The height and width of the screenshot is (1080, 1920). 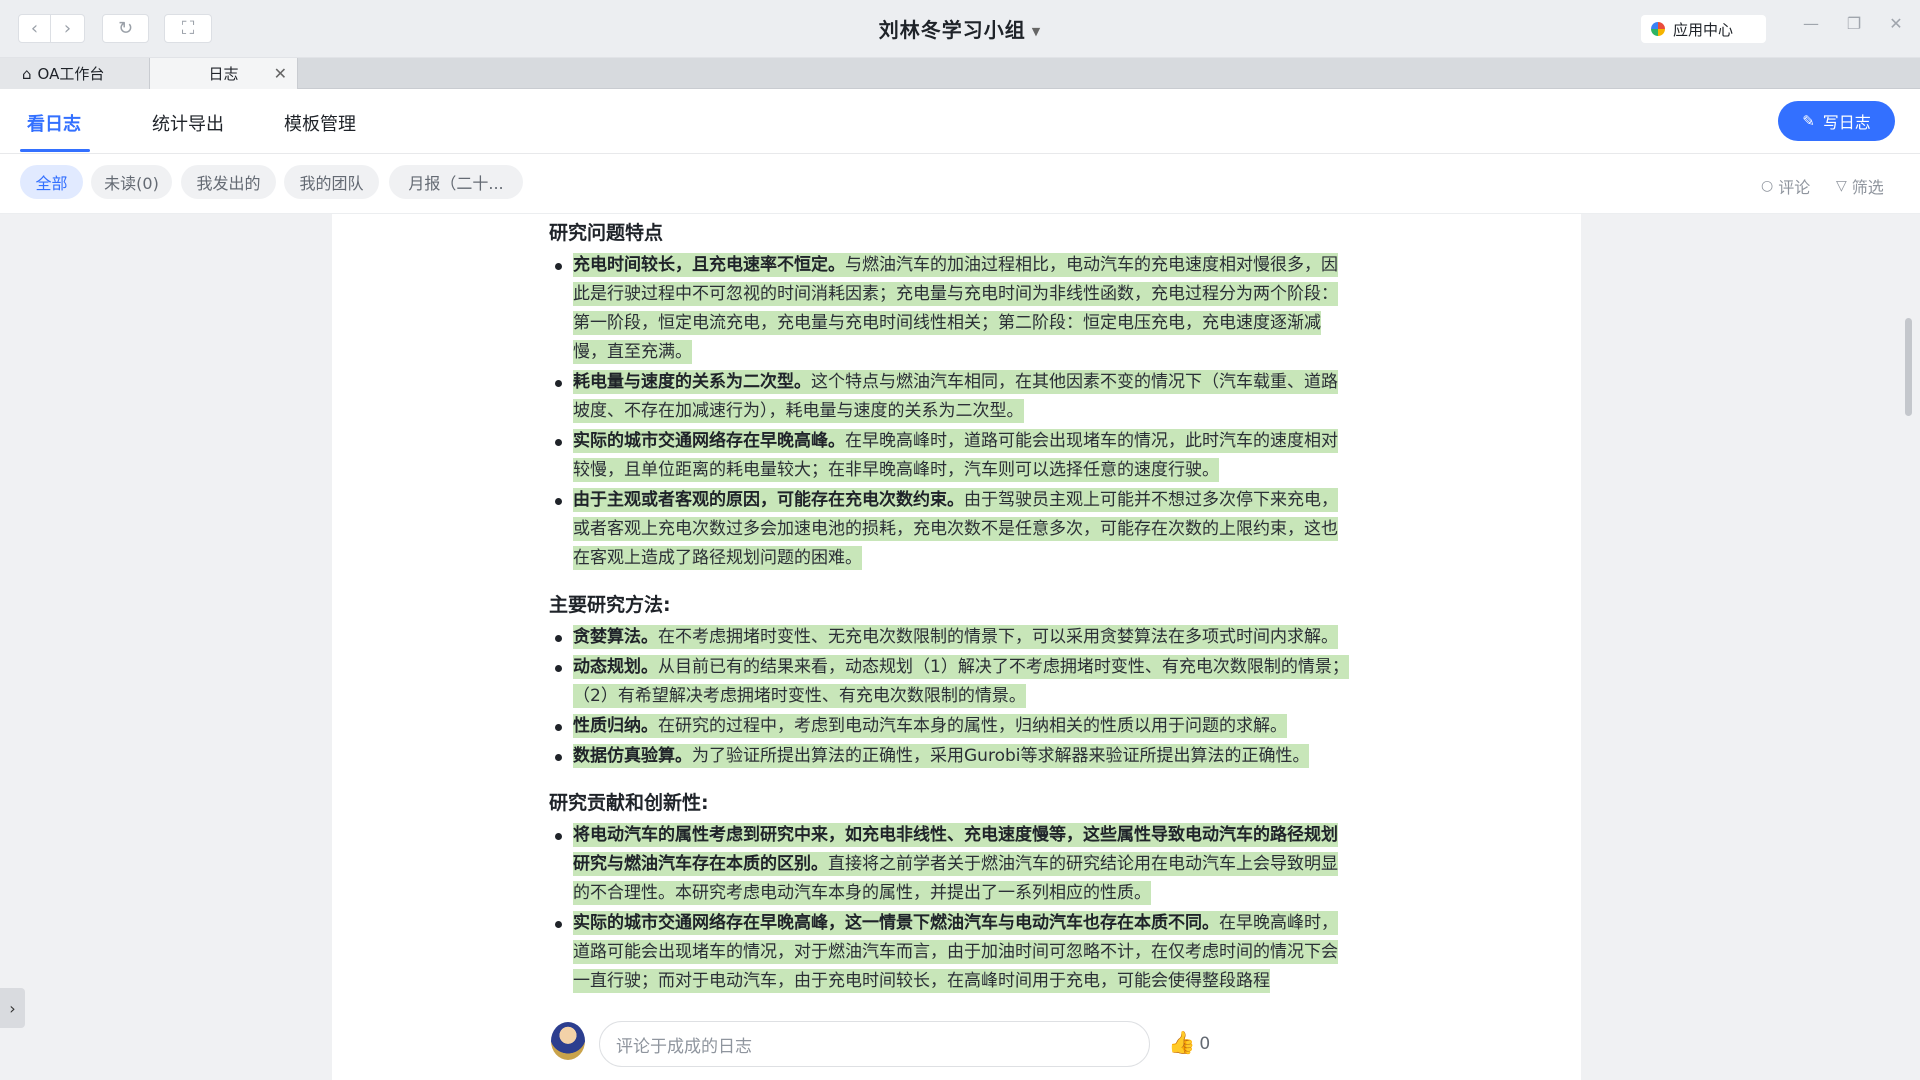 I want to click on tab-view-logs: 看日志, so click(x=54, y=123).